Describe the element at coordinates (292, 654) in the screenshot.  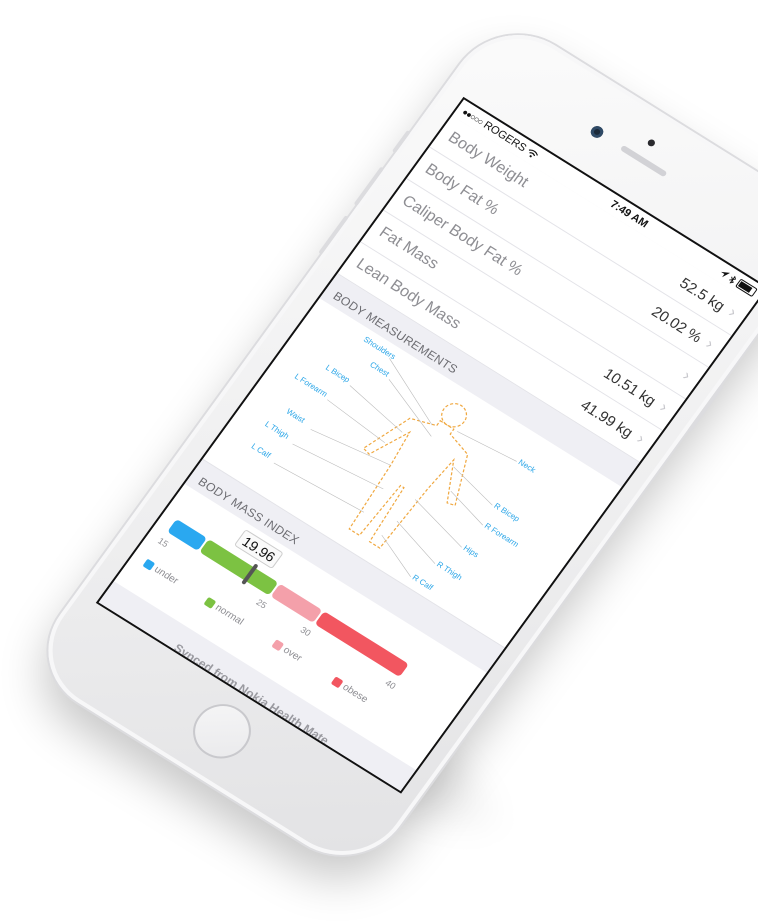
I see `legend-label-over: over` at that location.